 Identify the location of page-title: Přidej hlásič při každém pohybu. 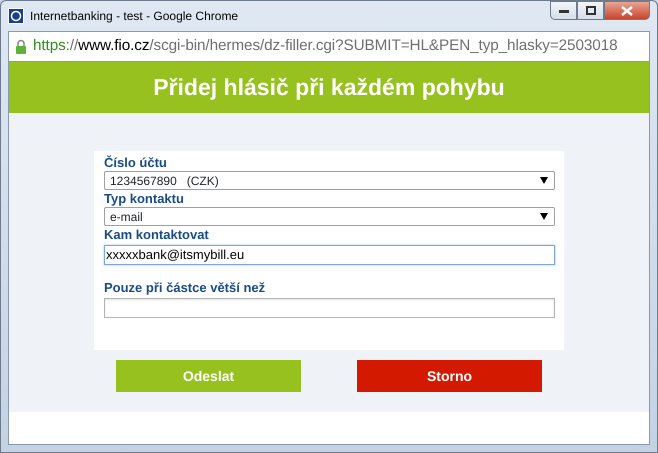
(329, 87).